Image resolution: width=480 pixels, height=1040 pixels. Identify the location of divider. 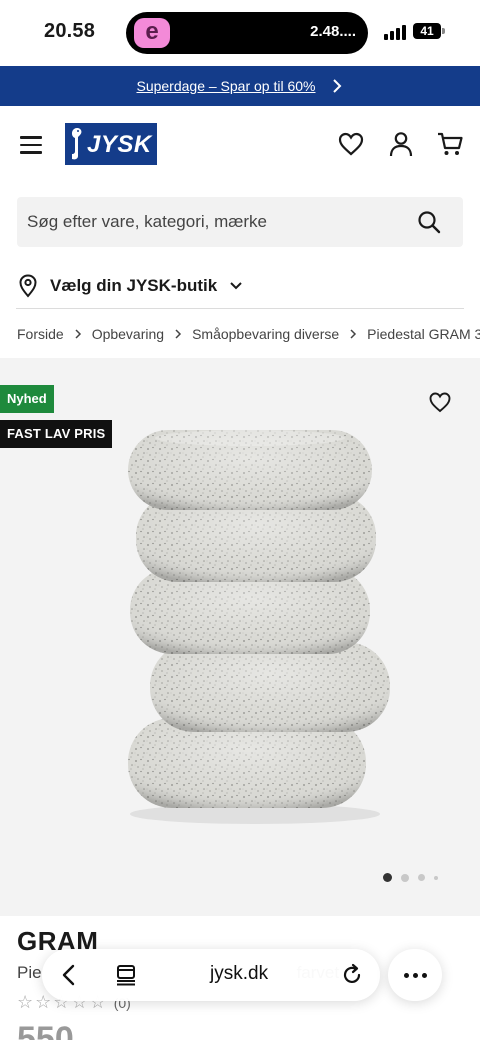
(240, 308).